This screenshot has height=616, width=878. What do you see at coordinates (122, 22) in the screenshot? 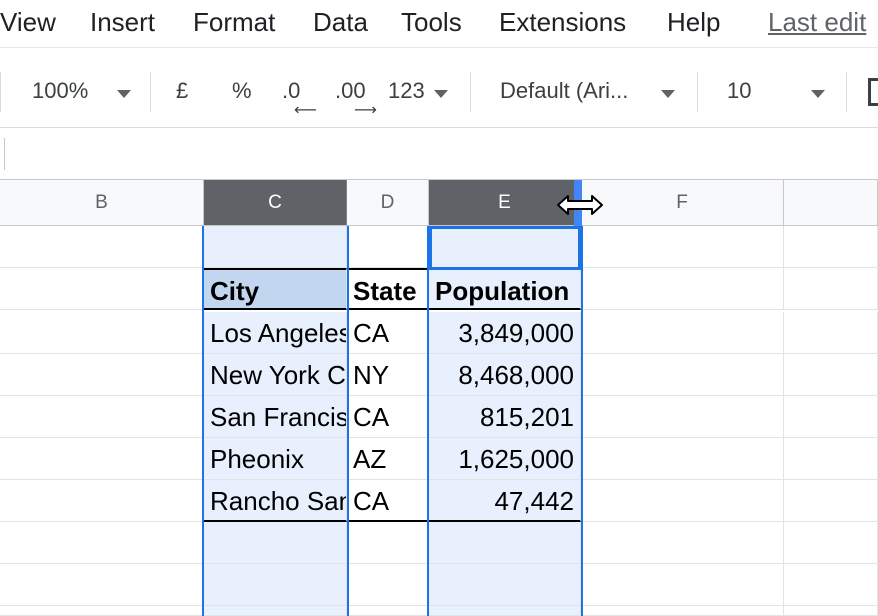
I see `menu-insert: Insert` at bounding box center [122, 22].